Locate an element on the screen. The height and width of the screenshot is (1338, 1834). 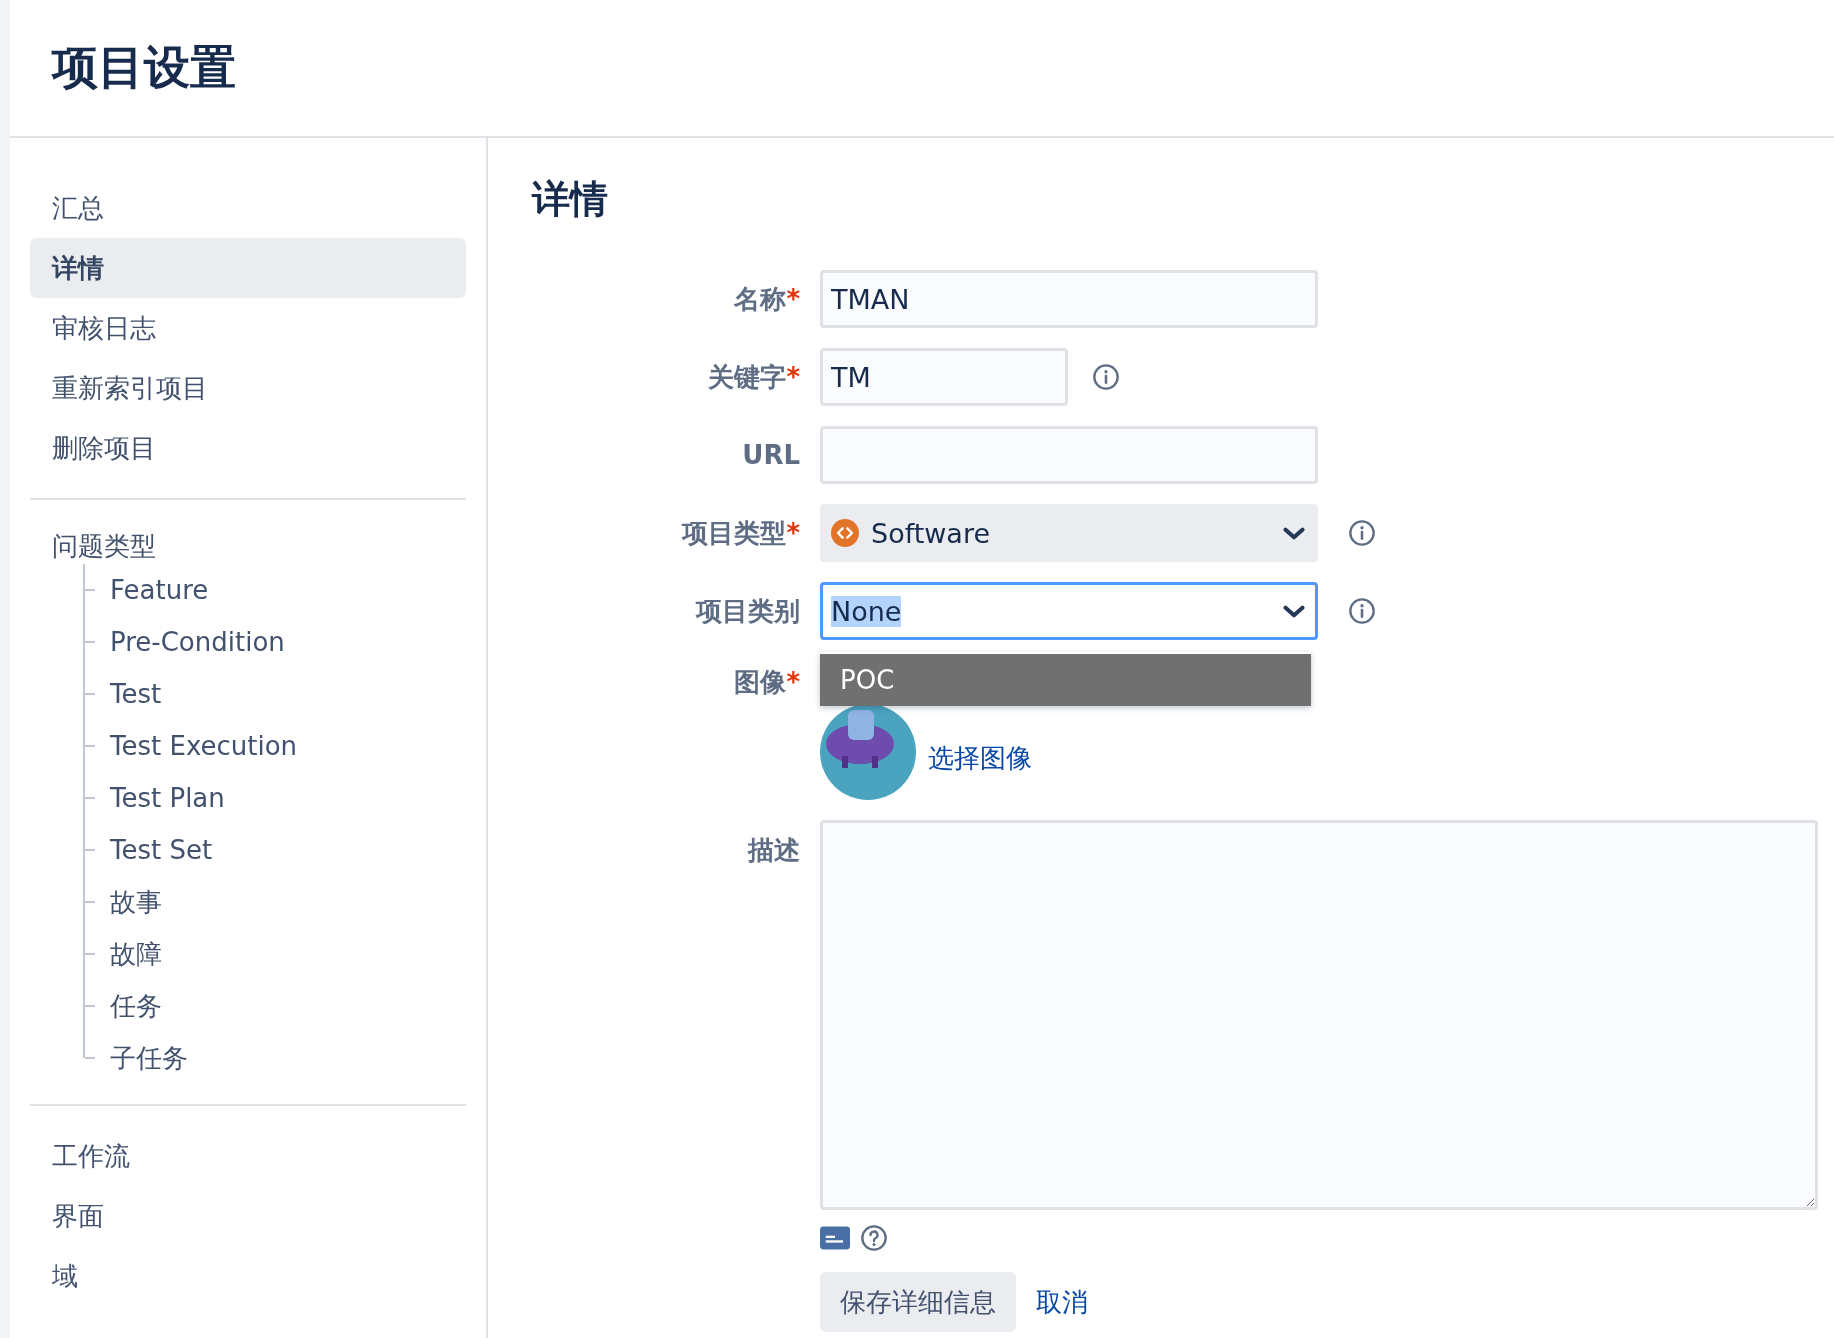
field-label: 关键字 is located at coordinates (747, 377).